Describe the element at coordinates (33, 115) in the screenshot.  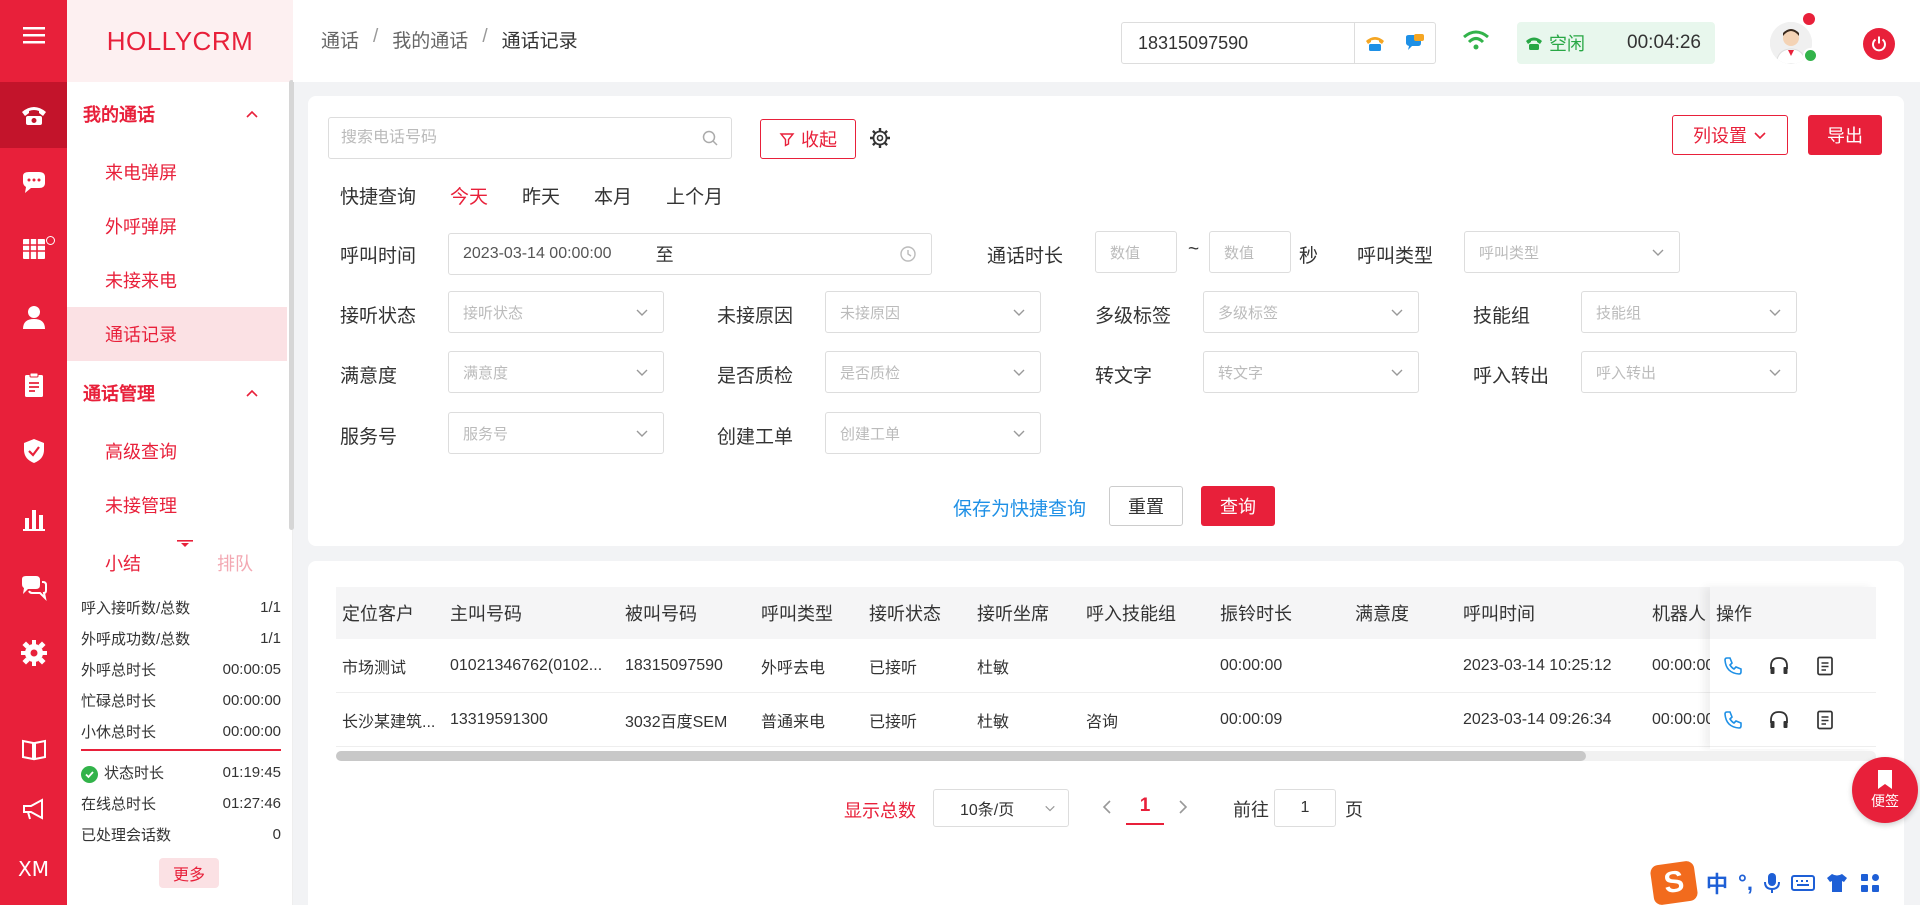
I see `rail-calls` at that location.